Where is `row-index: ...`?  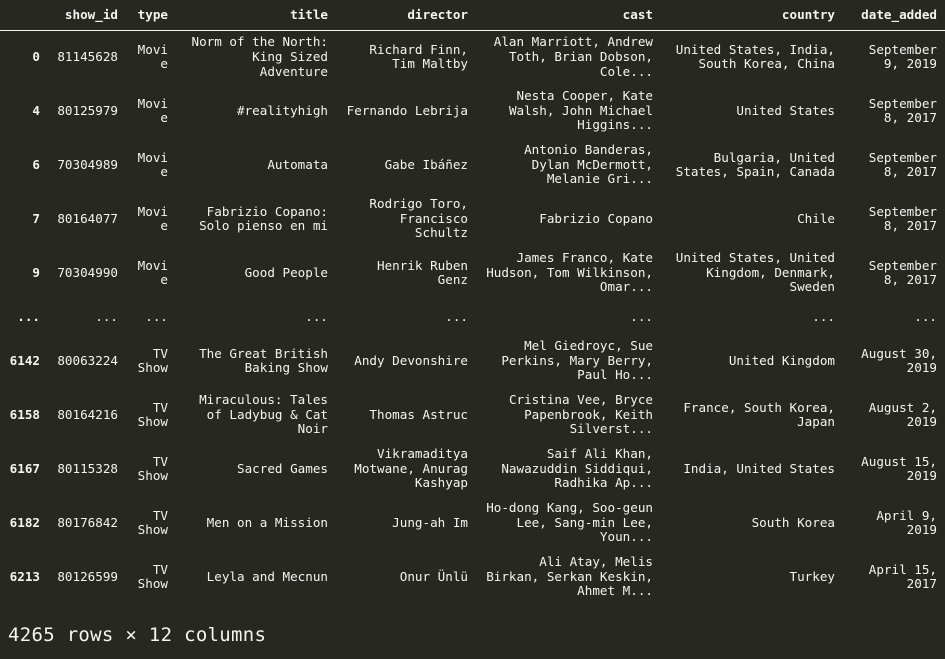
row-index: ... is located at coordinates (28, 316).